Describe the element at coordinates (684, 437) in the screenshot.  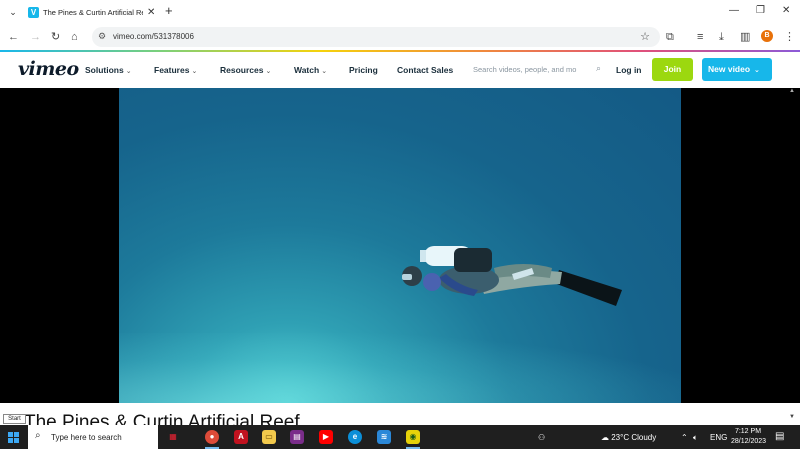
I see `tray-chevron-up-icon: ⌃` at that location.